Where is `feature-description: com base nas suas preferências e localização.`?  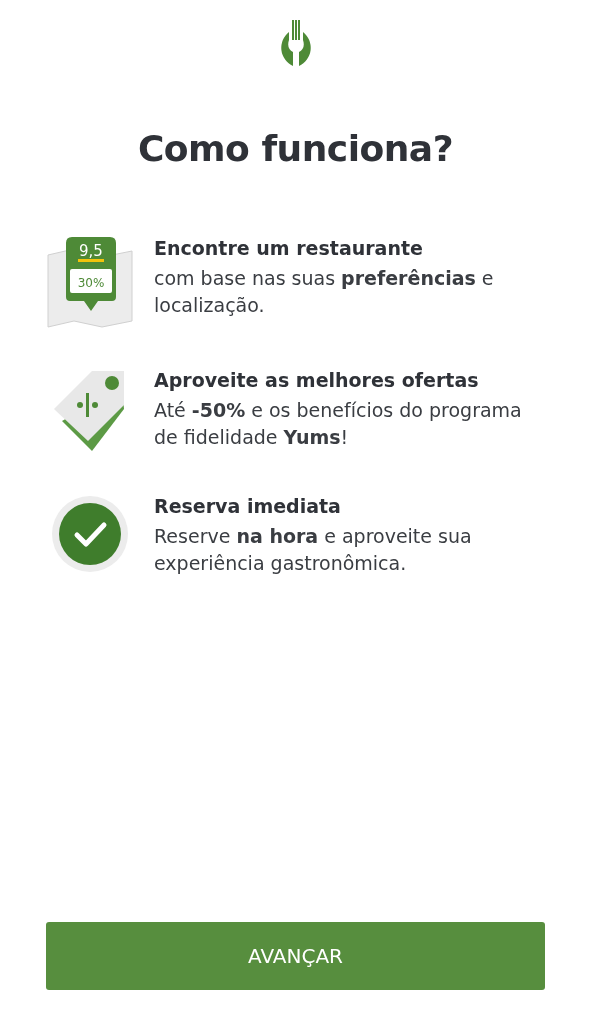 feature-description: com base nas suas preferências e localização. is located at coordinates (324, 292).